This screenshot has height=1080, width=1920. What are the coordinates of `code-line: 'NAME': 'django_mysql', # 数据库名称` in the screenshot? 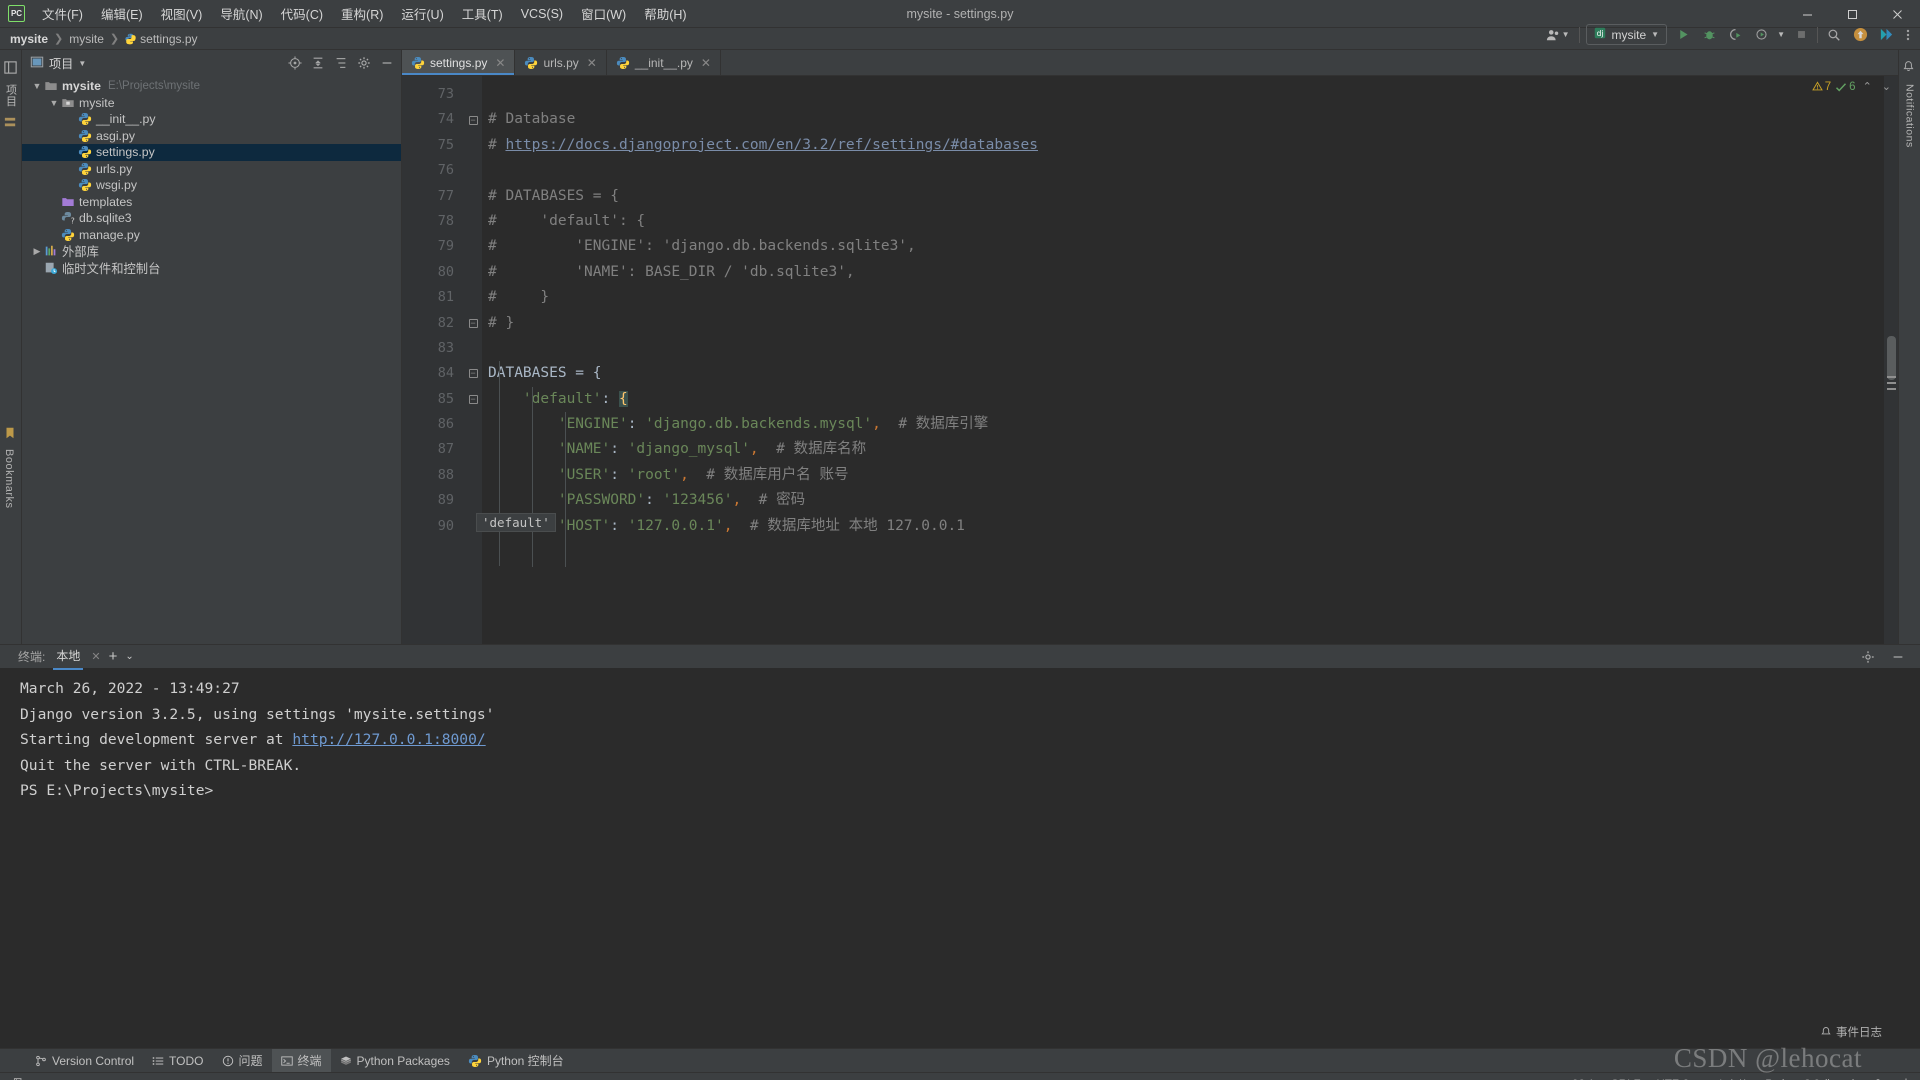 It's located at (1183, 449).